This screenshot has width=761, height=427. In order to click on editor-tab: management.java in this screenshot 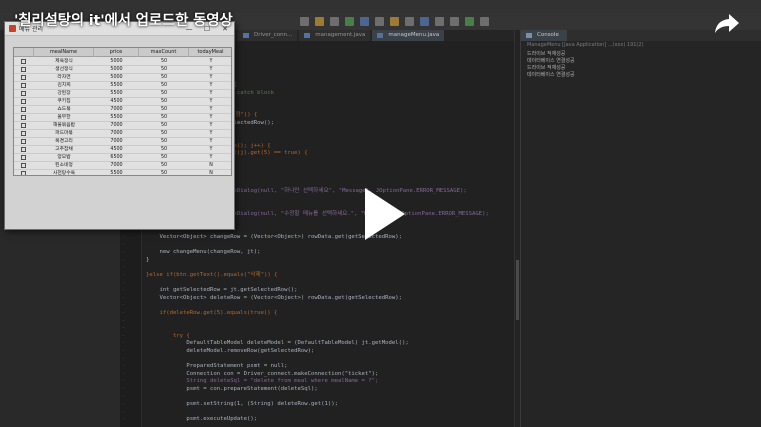, I will do `click(335, 35)`.